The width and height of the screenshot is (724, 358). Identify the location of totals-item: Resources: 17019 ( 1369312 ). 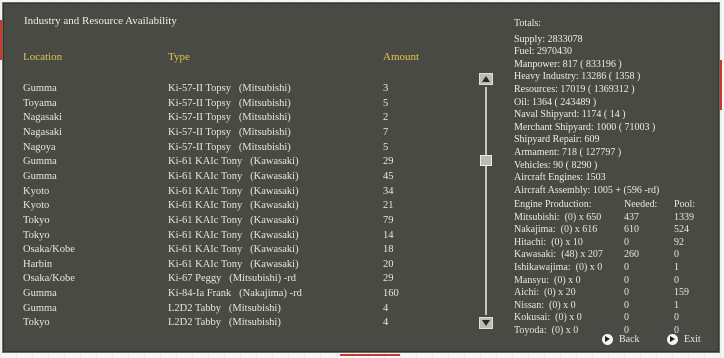
(574, 89).